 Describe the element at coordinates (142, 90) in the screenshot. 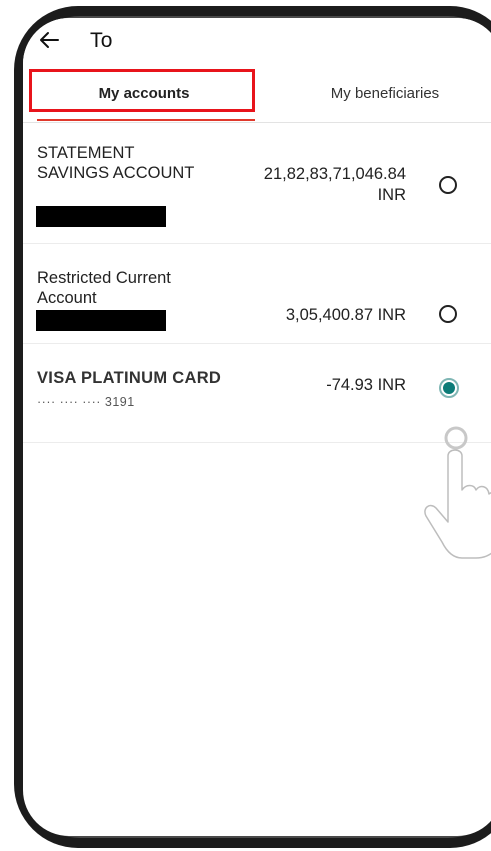

I see `tab-highlight-box` at that location.